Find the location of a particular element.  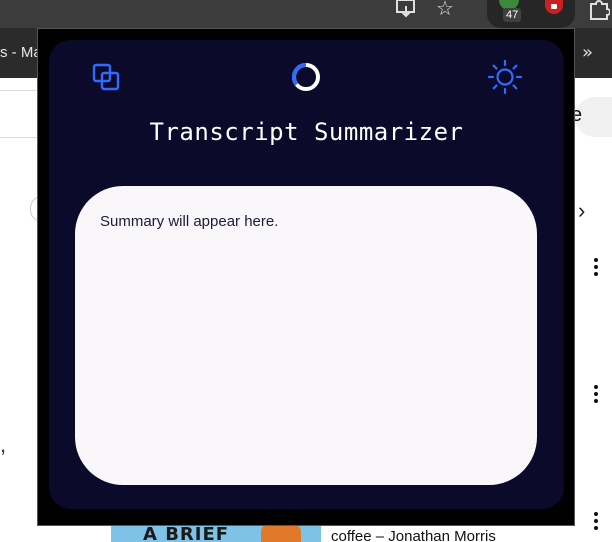

page-text-fragment: , is located at coordinates (3, 444).